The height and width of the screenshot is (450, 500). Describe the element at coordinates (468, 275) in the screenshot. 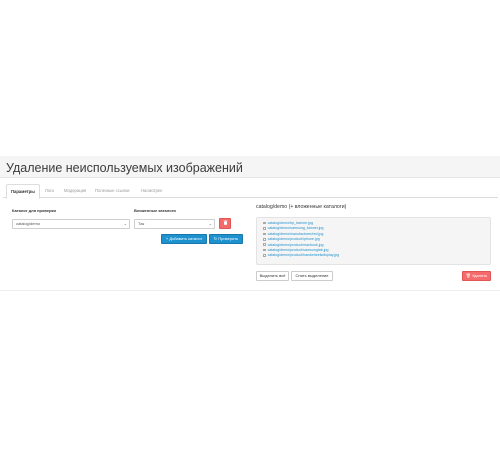

I see `trash-icon: 🗑︎` at that location.